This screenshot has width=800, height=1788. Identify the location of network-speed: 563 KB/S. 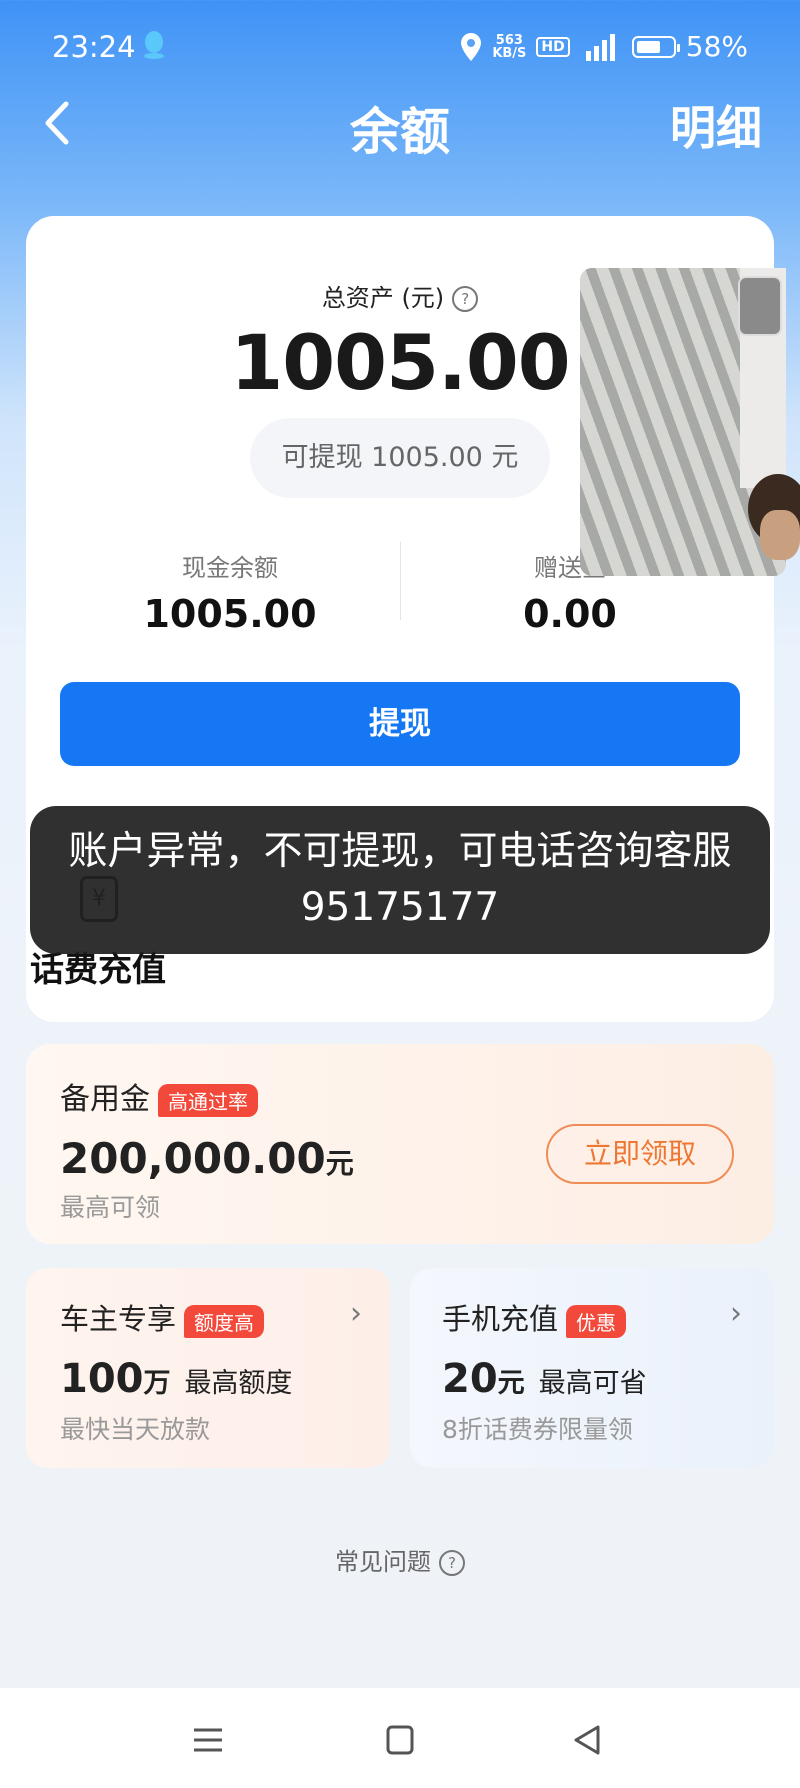
(509, 46).